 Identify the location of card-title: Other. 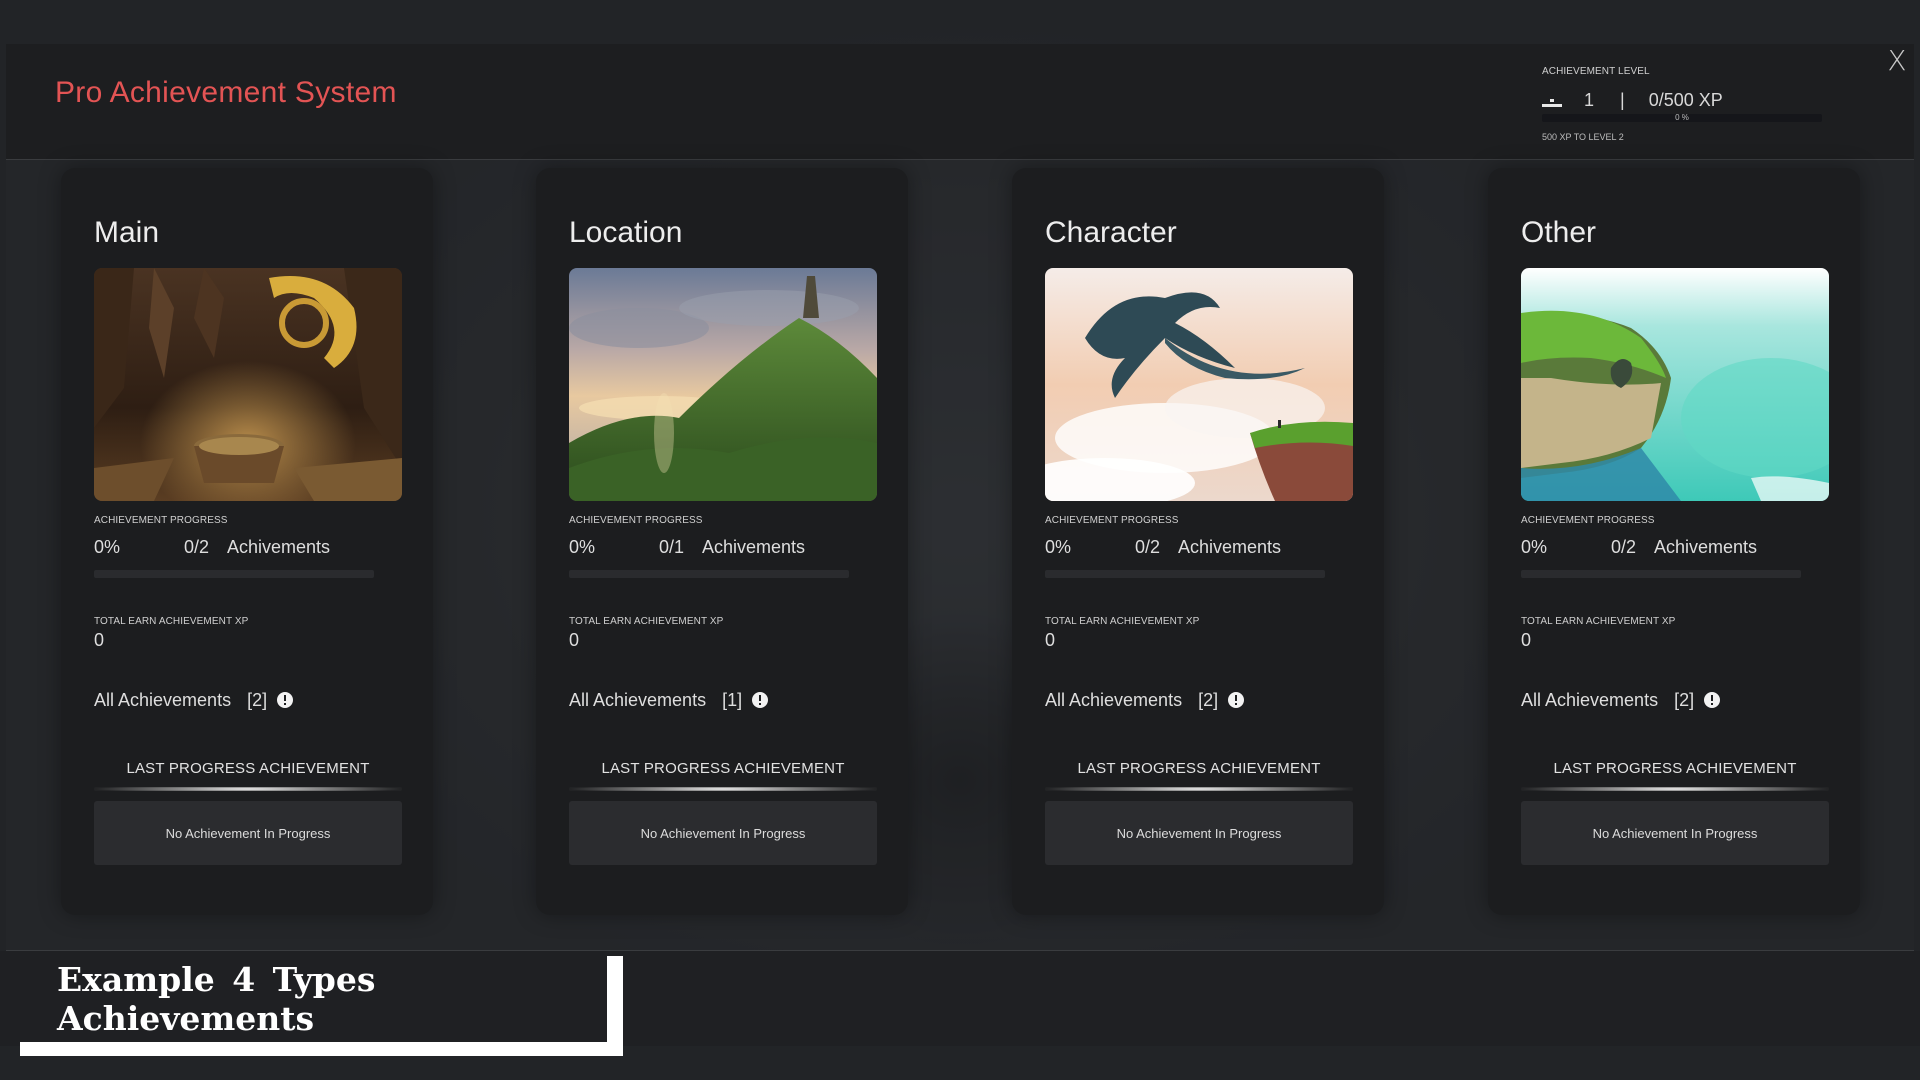
(1559, 232).